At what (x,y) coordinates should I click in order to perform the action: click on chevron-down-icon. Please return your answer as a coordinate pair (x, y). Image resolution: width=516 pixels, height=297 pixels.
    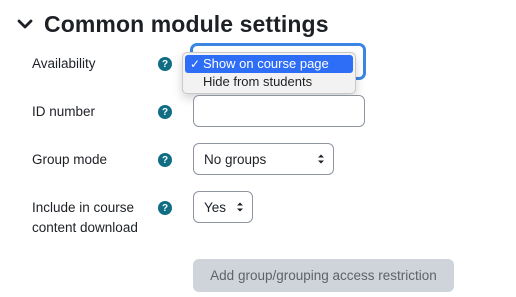
    Looking at the image, I should click on (25, 24).